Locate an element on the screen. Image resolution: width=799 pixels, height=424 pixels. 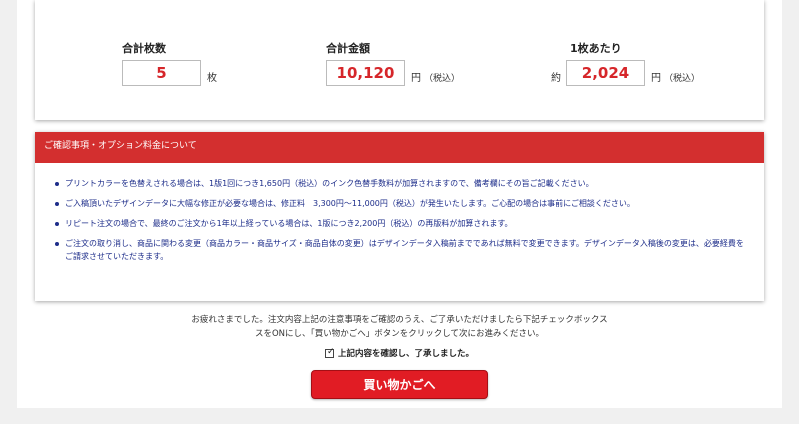
quantity-summary: 合計枚数 5 枚 is located at coordinates (169, 63).